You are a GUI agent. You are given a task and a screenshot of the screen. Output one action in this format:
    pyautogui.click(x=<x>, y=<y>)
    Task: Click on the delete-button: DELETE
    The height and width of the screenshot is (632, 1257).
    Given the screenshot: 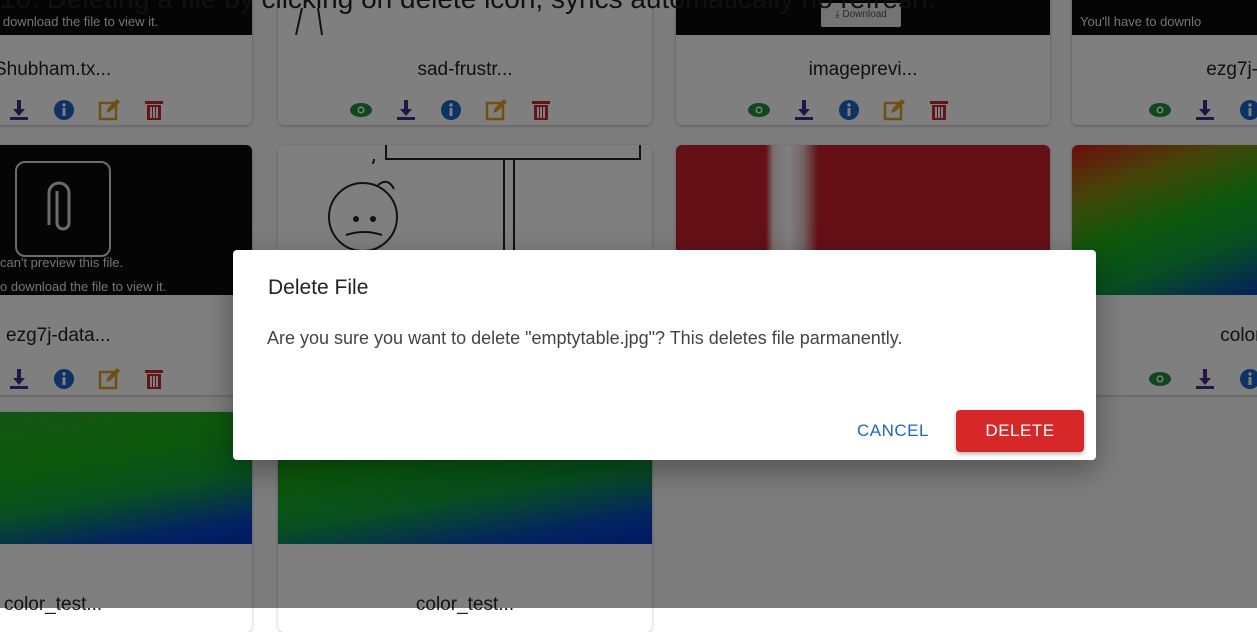 What is the action you would take?
    pyautogui.click(x=1020, y=431)
    